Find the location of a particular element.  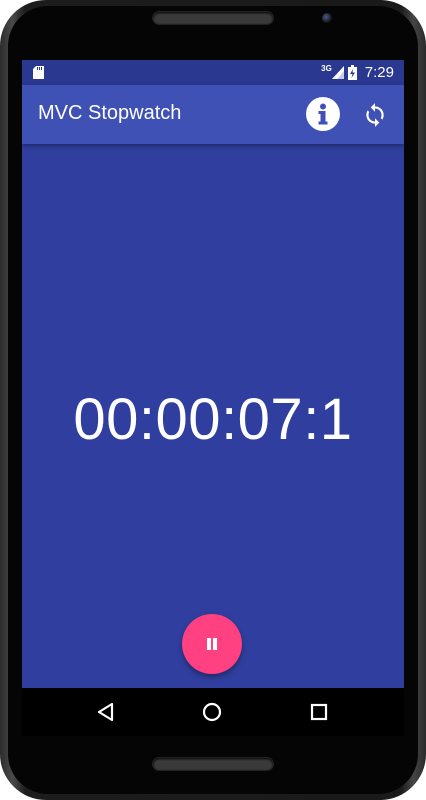

recents-square-icon is located at coordinates (319, 712).